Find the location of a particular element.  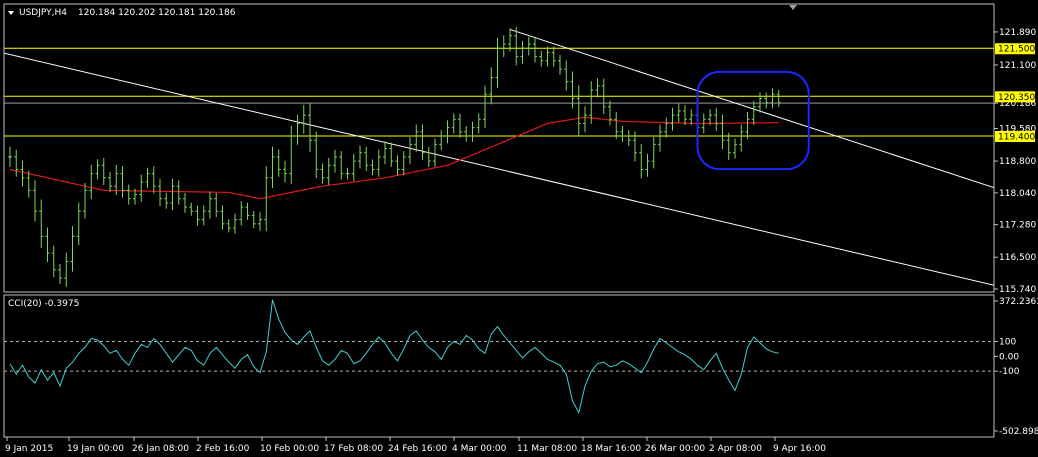

time-tick-label: 9 Apr 16:00 is located at coordinates (799, 449).